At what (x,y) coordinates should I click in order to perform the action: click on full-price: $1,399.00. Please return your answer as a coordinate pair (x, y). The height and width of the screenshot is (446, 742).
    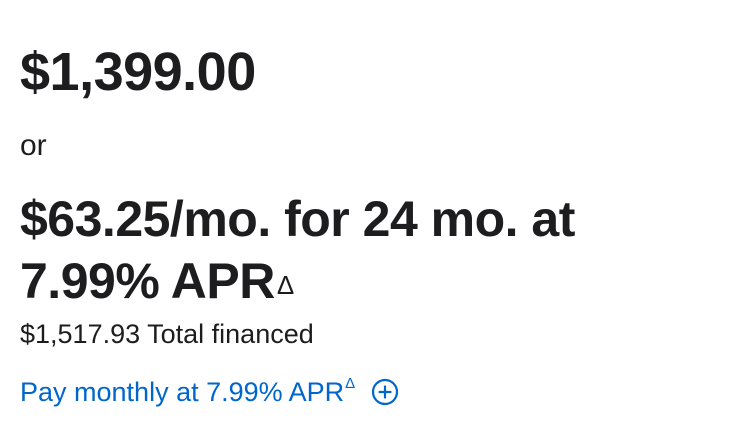
    Looking at the image, I should click on (138, 72).